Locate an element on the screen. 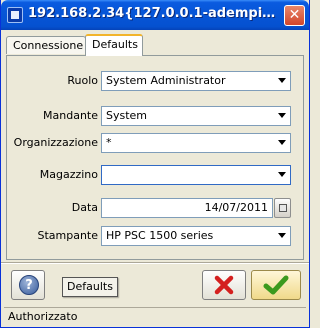 The image size is (320, 328). help-button: ? is located at coordinates (28, 285).